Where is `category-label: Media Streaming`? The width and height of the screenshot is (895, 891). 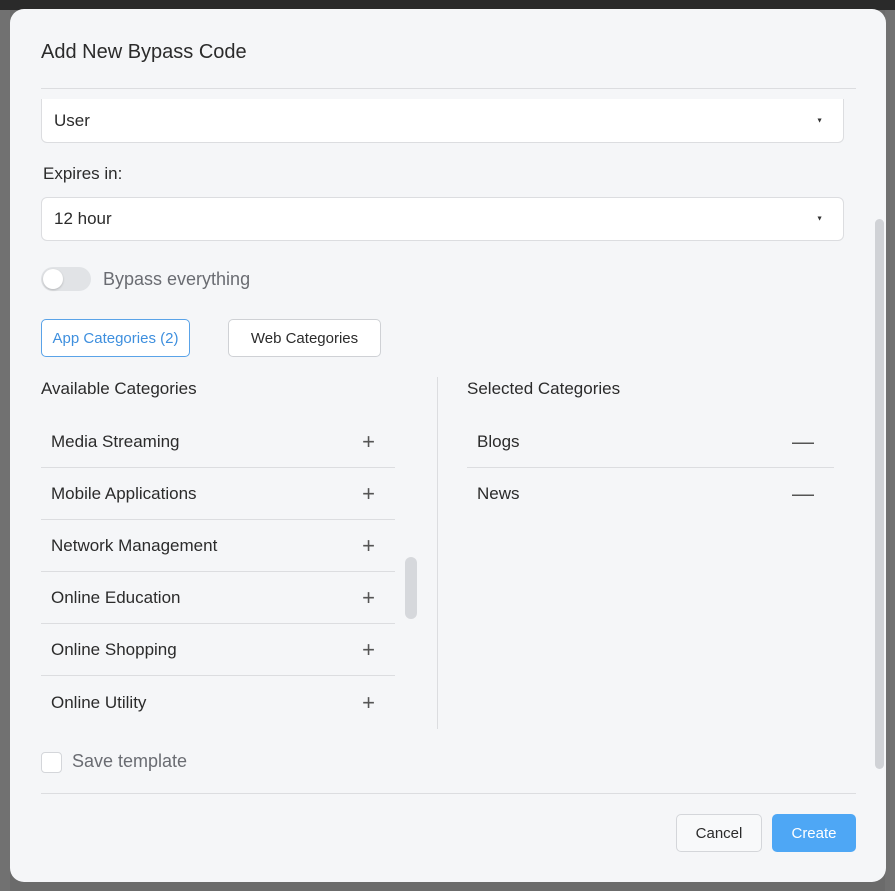 category-label: Media Streaming is located at coordinates (115, 441).